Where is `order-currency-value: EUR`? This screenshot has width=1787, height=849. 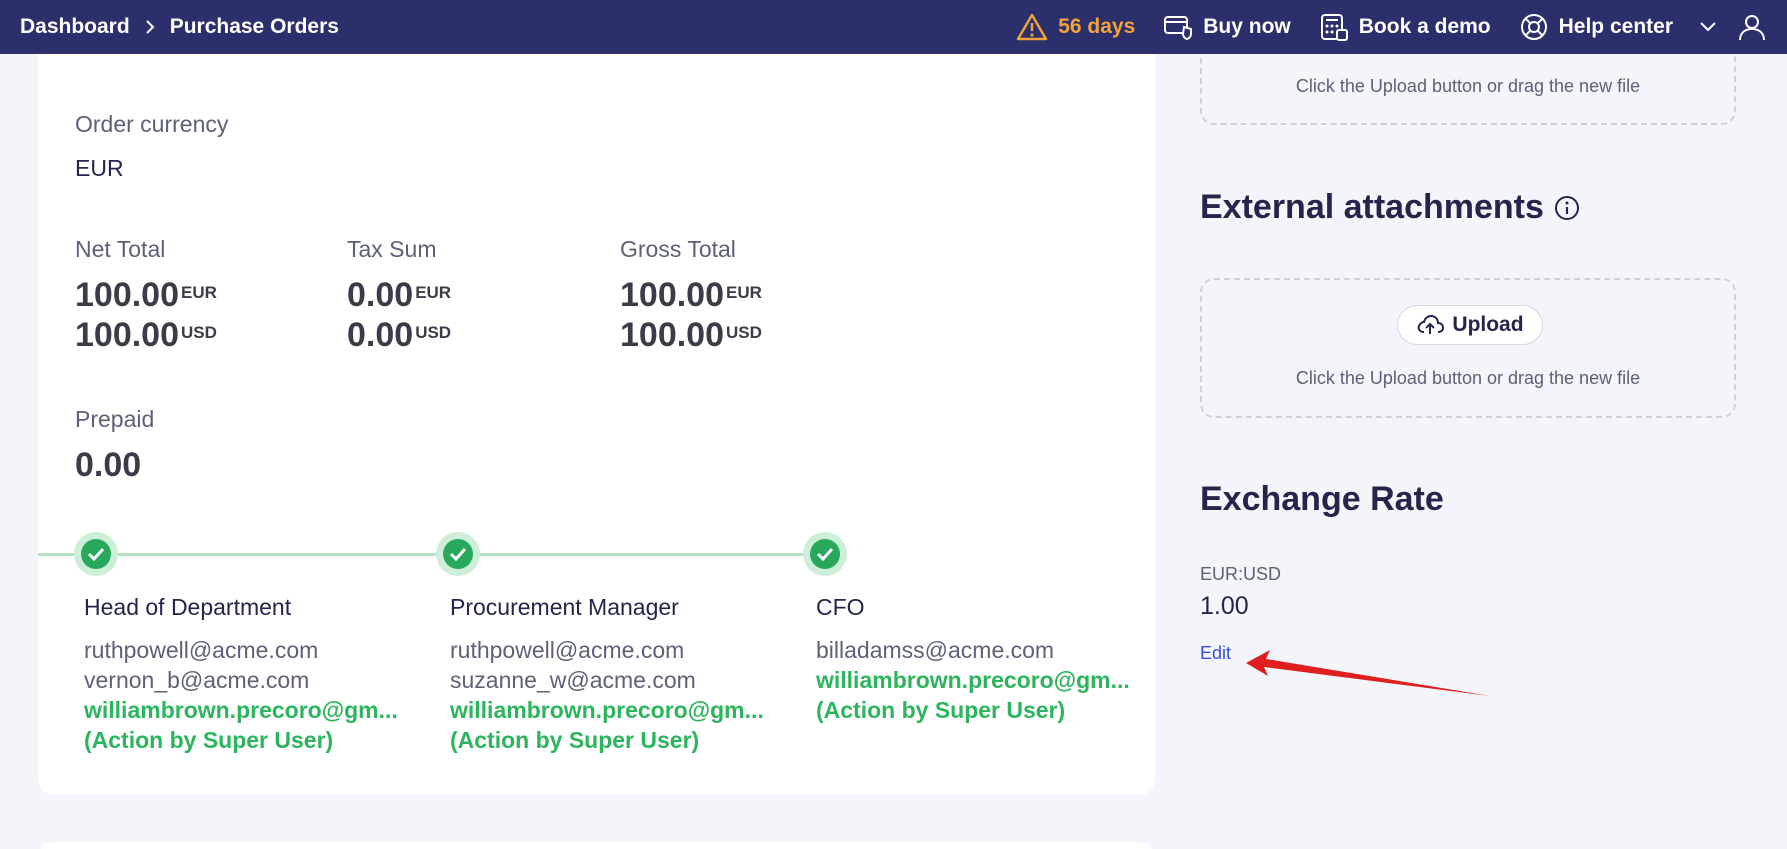 order-currency-value: EUR is located at coordinates (99, 168).